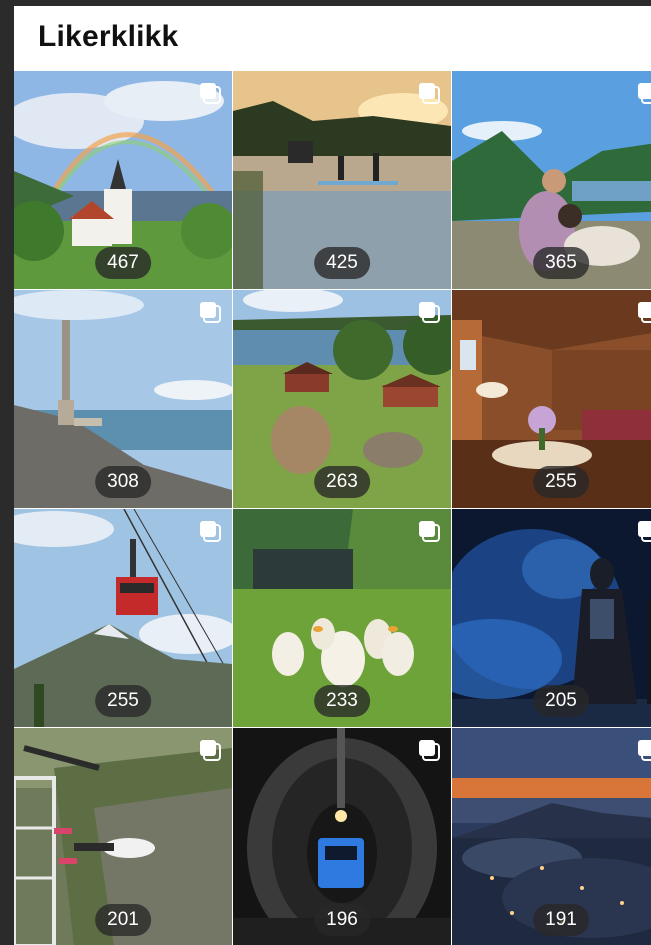 Image resolution: width=651 pixels, height=945 pixels. I want to click on photo-tile: 201, so click(123, 836).